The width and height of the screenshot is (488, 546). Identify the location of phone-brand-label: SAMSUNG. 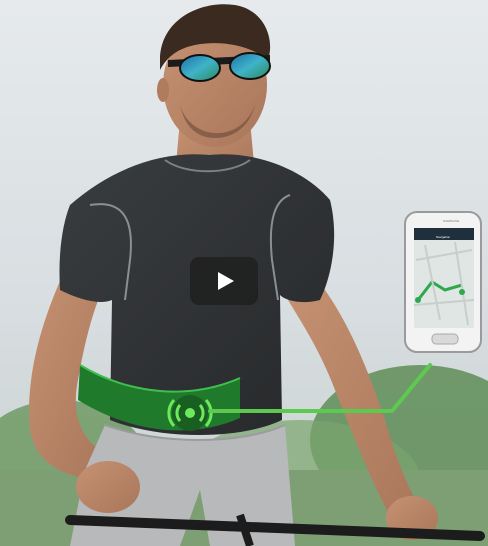
(451, 221).